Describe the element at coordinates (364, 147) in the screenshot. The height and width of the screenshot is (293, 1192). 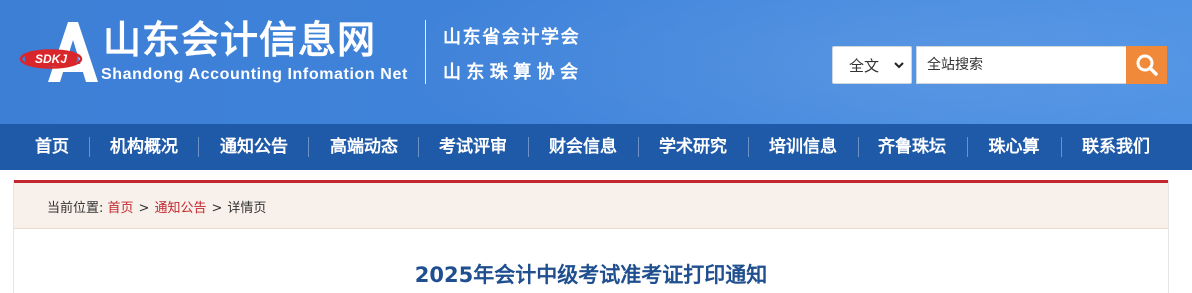
I see `nav-item-news: 高端动态` at that location.